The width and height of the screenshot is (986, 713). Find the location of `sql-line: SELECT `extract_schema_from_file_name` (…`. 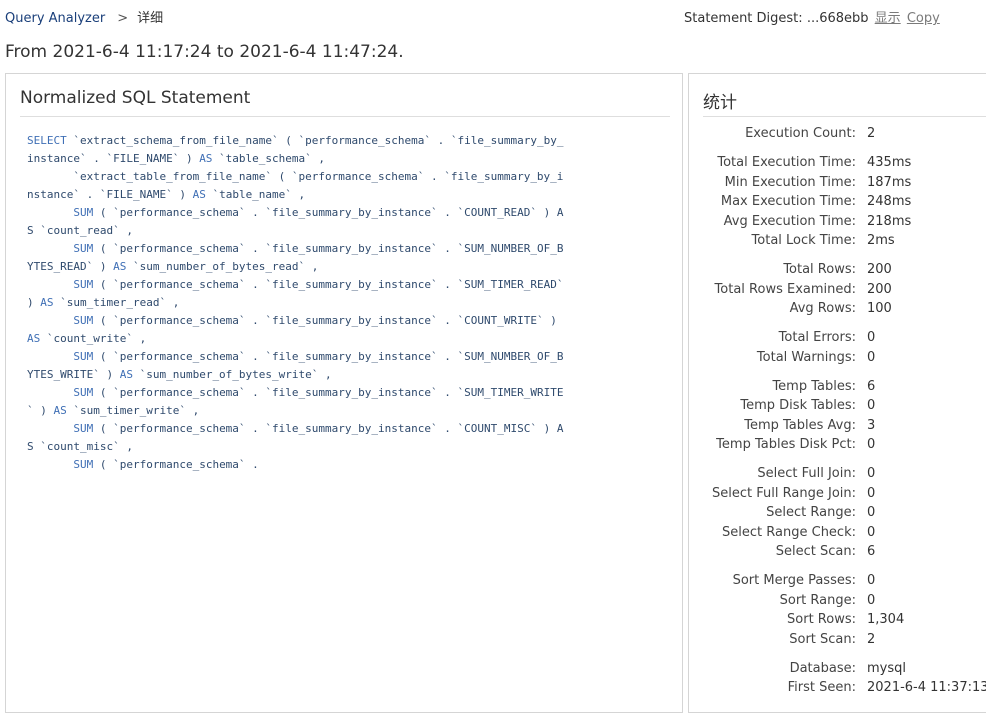

sql-line: SELECT `extract_schema_from_file_name` (… is located at coordinates (295, 140).